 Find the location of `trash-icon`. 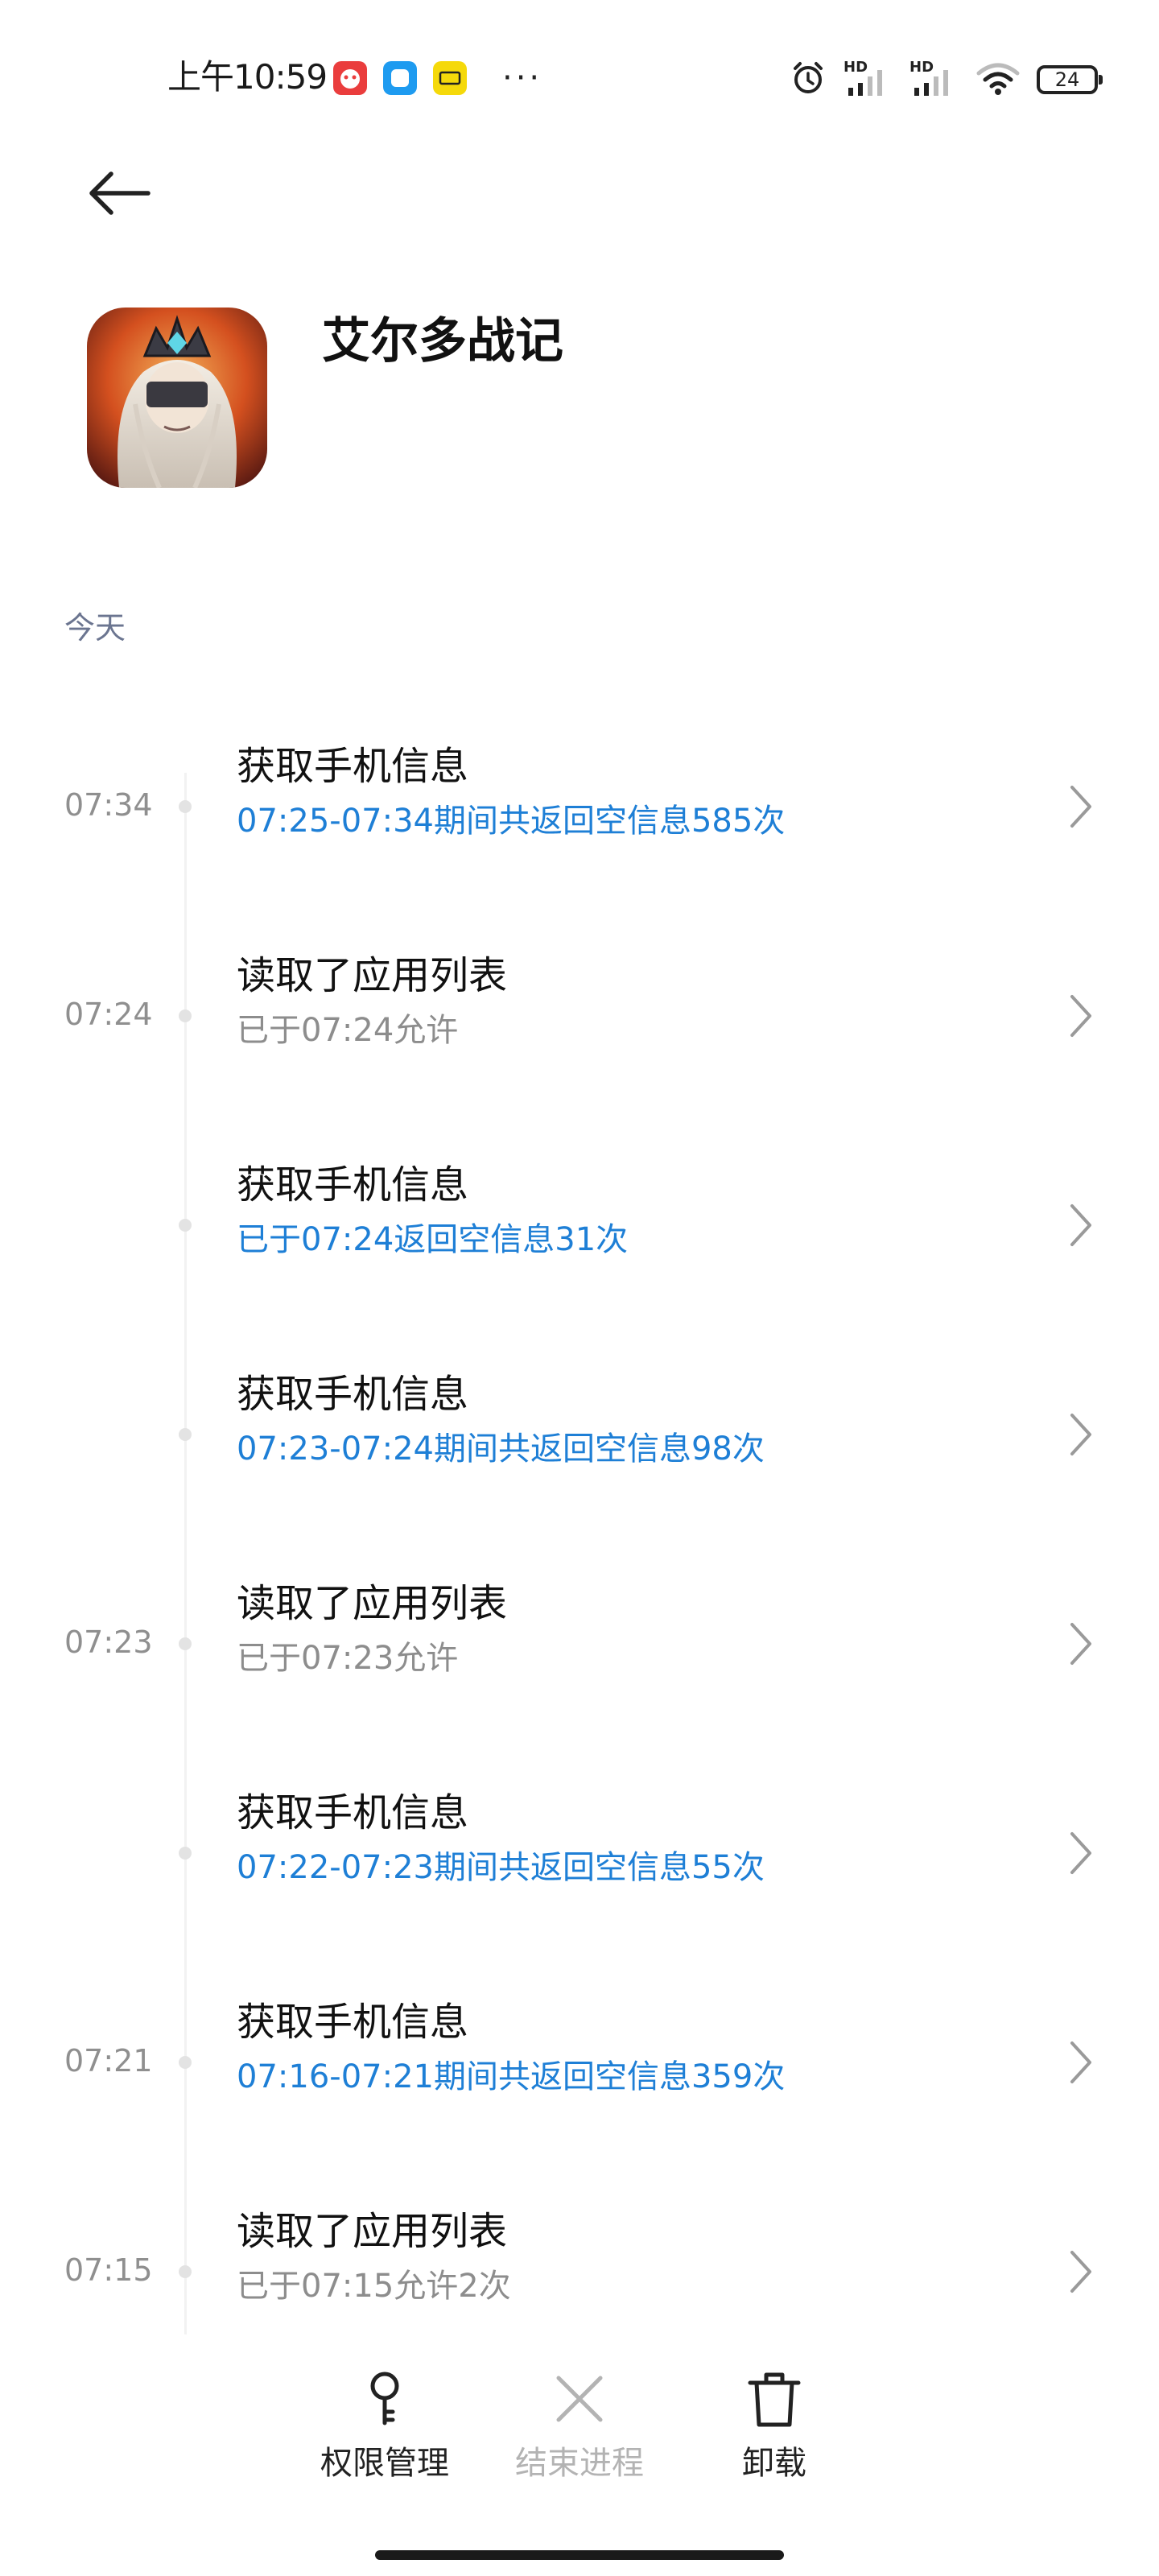

trash-icon is located at coordinates (774, 2399).